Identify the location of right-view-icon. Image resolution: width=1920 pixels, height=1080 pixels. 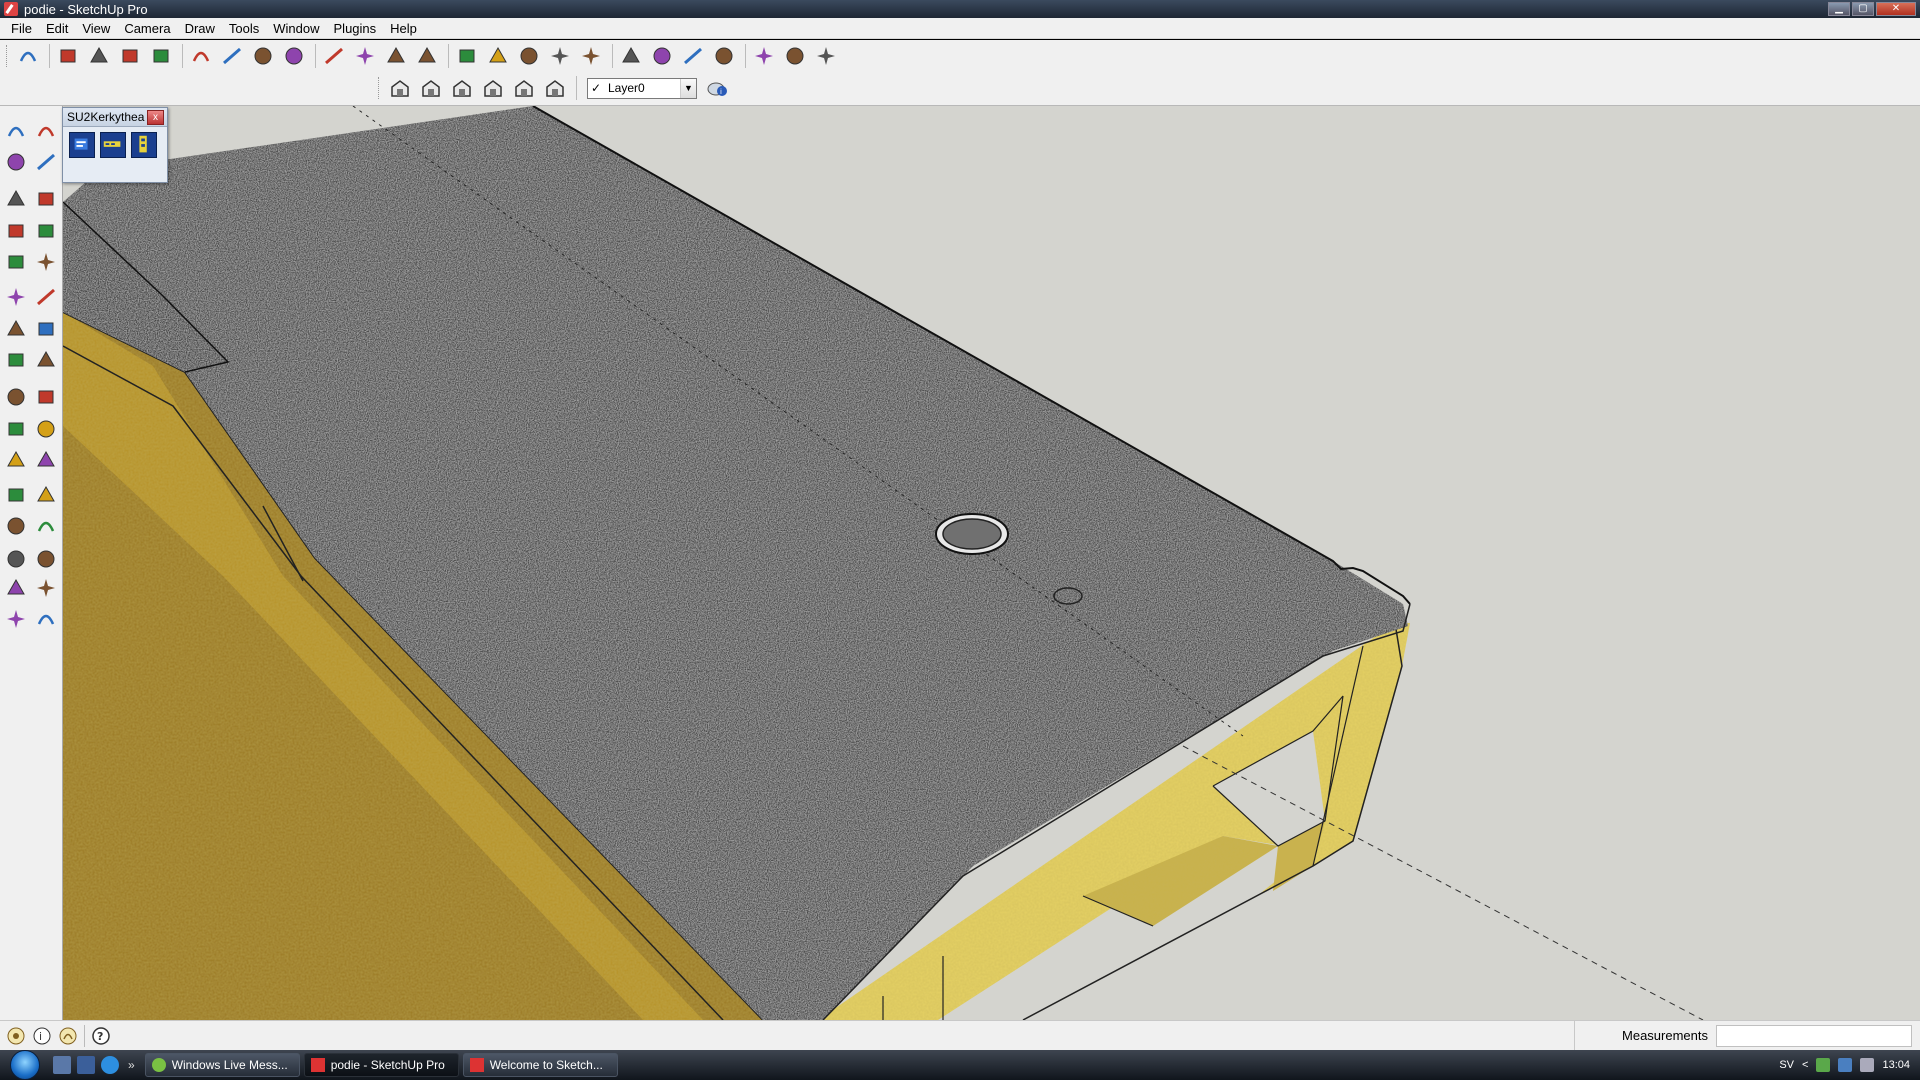
(493, 88).